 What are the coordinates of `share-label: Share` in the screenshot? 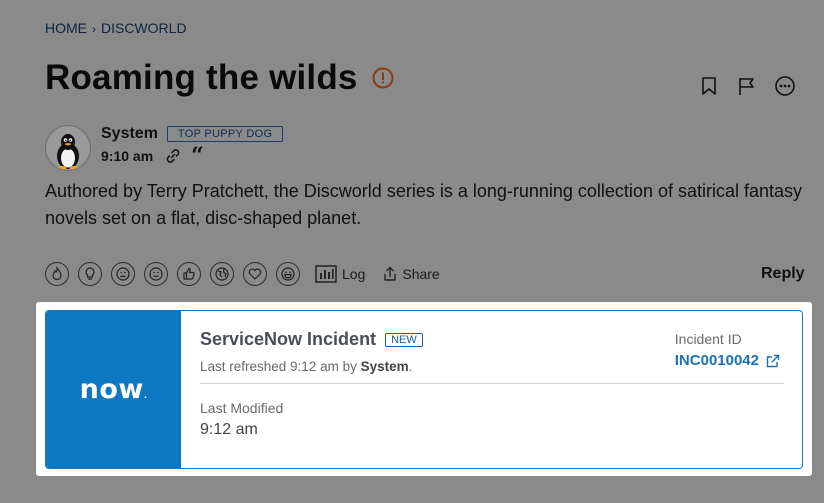 It's located at (421, 274).